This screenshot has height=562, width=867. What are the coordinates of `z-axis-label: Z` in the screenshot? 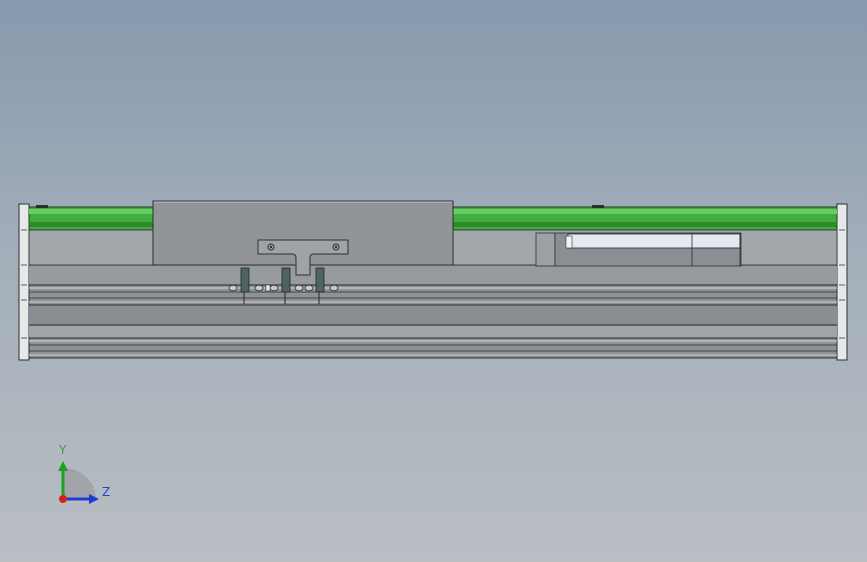 It's located at (106, 492).